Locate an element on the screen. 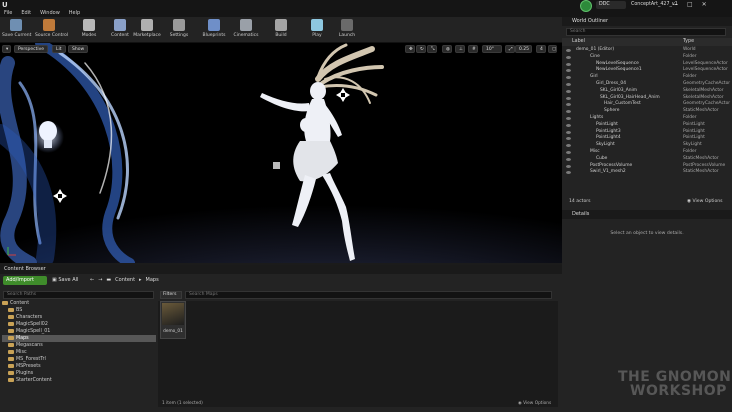 The image size is (732, 412). outliner-row: Misc Folder is located at coordinates (647, 152).